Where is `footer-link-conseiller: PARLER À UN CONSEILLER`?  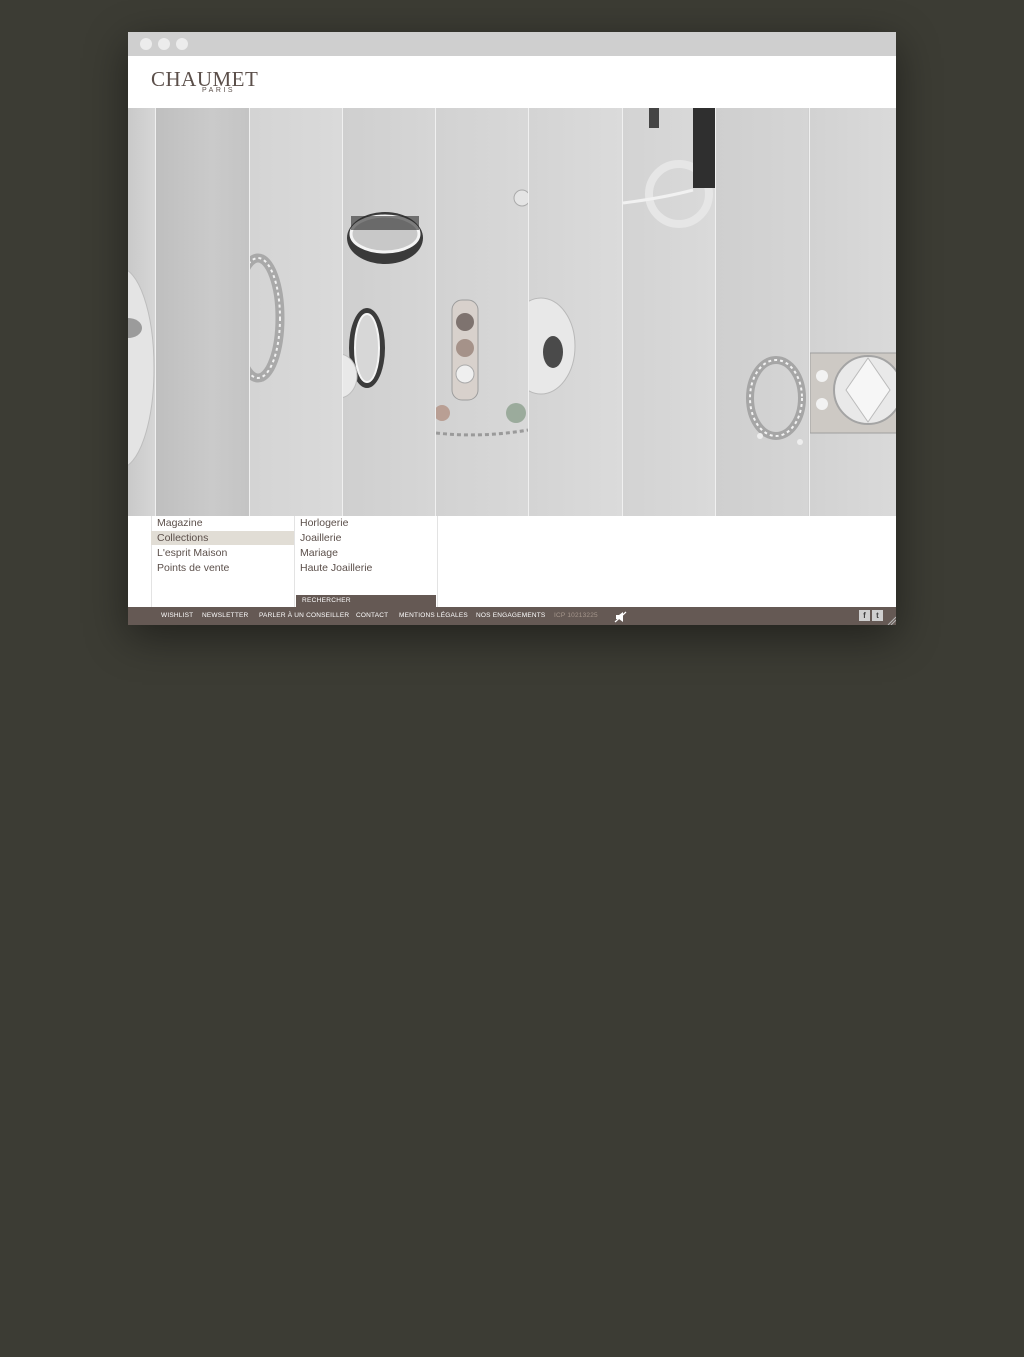 footer-link-conseiller: PARLER À UN CONSEILLER is located at coordinates (304, 616).